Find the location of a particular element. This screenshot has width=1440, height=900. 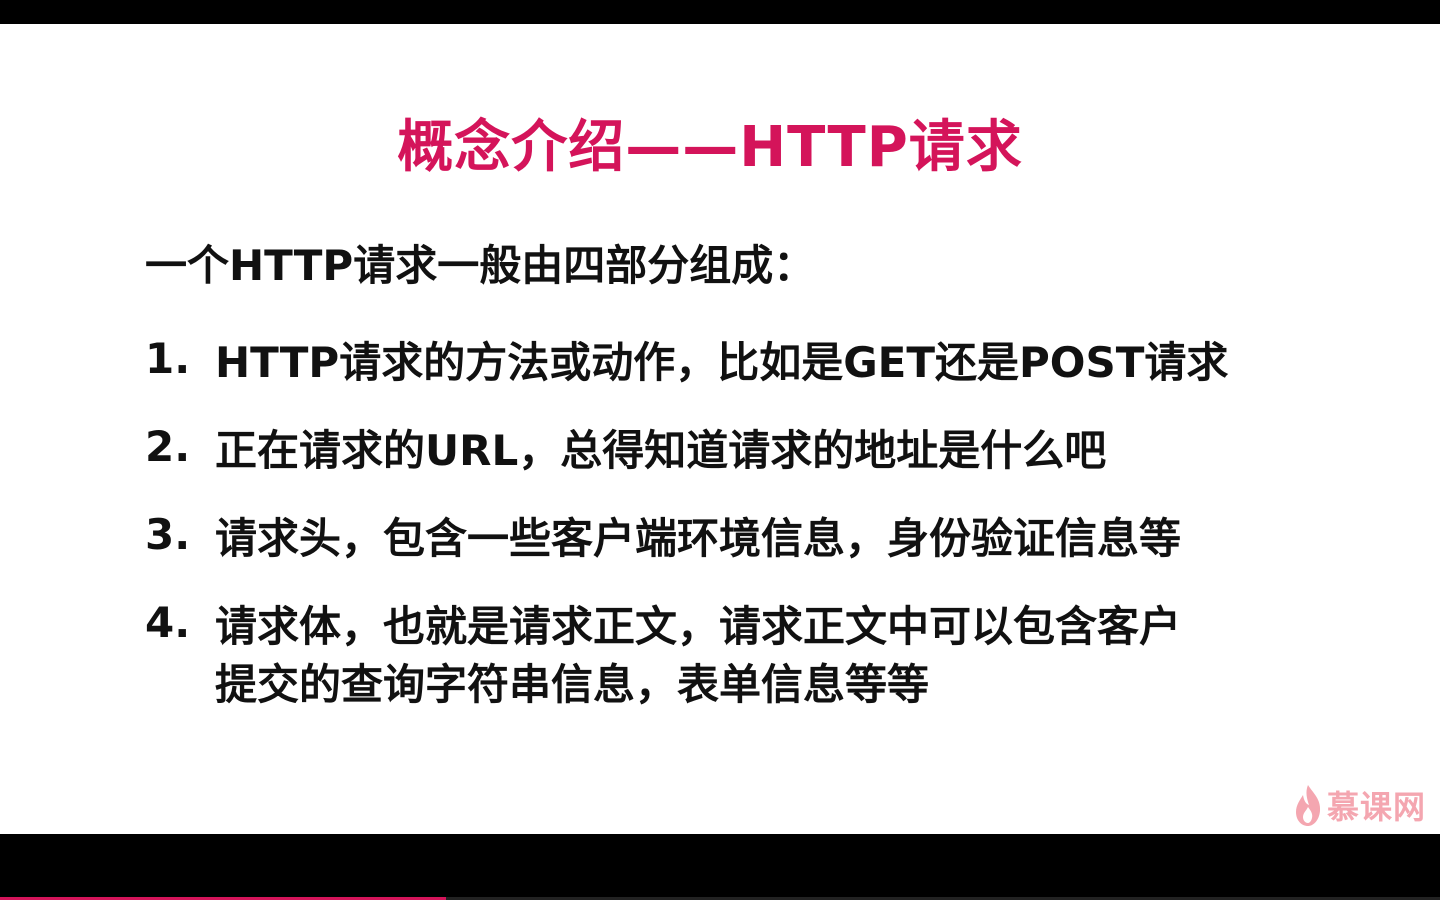

brand-logo-text: 慕课网 is located at coordinates (1376, 807).